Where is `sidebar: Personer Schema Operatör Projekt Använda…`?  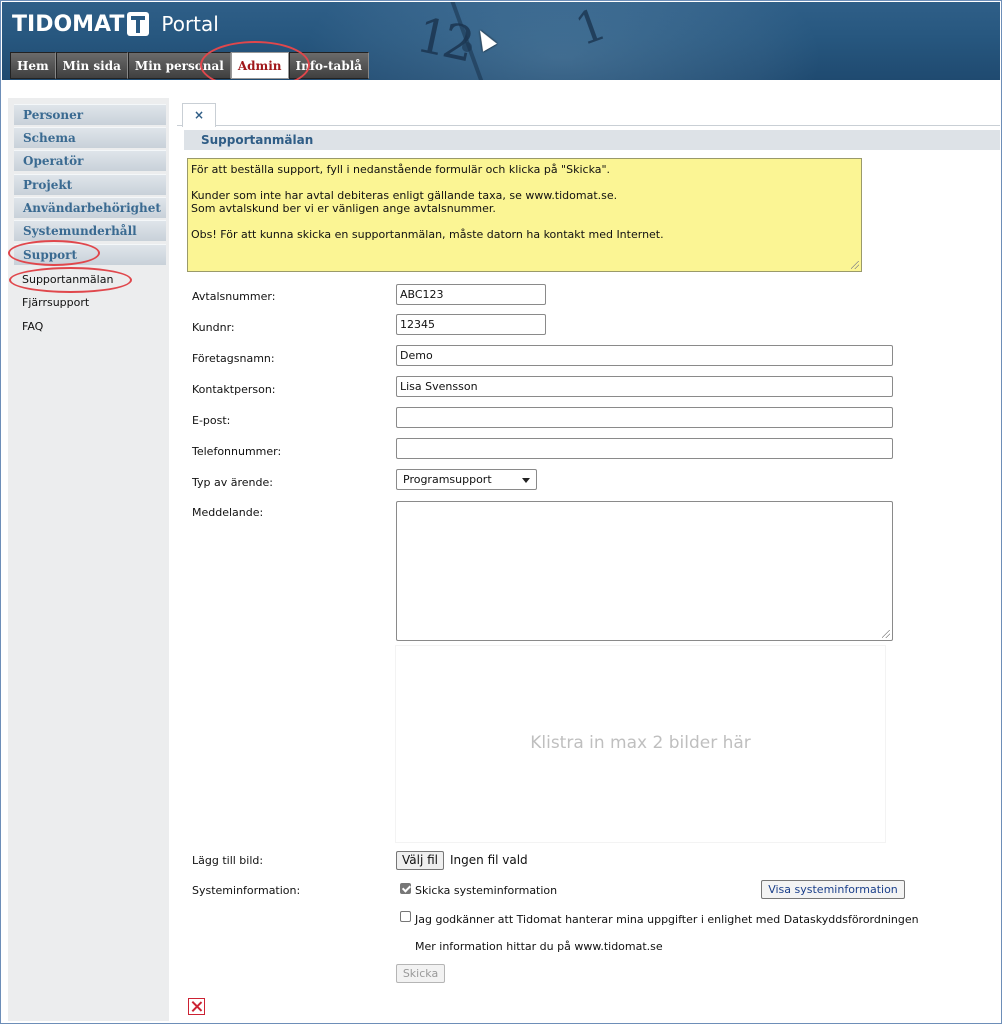
sidebar: Personer Schema Operatör Projekt Använda… is located at coordinates (88, 559).